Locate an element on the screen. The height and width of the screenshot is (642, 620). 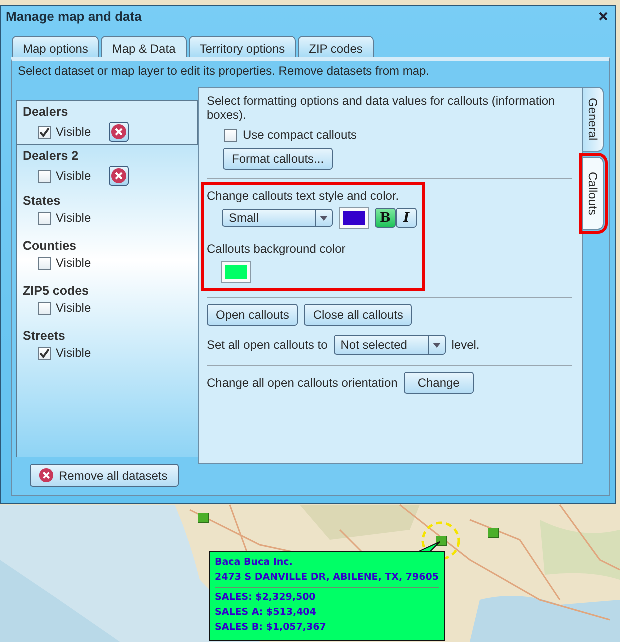
size-dropdown: Small is located at coordinates (277, 218).